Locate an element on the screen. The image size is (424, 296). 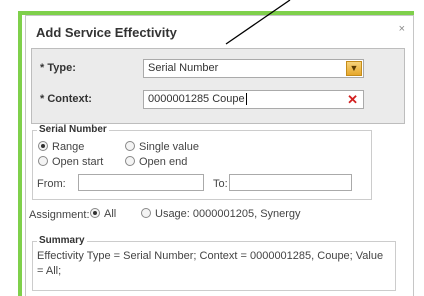
annotation-pointer-line is located at coordinates (258, 22).